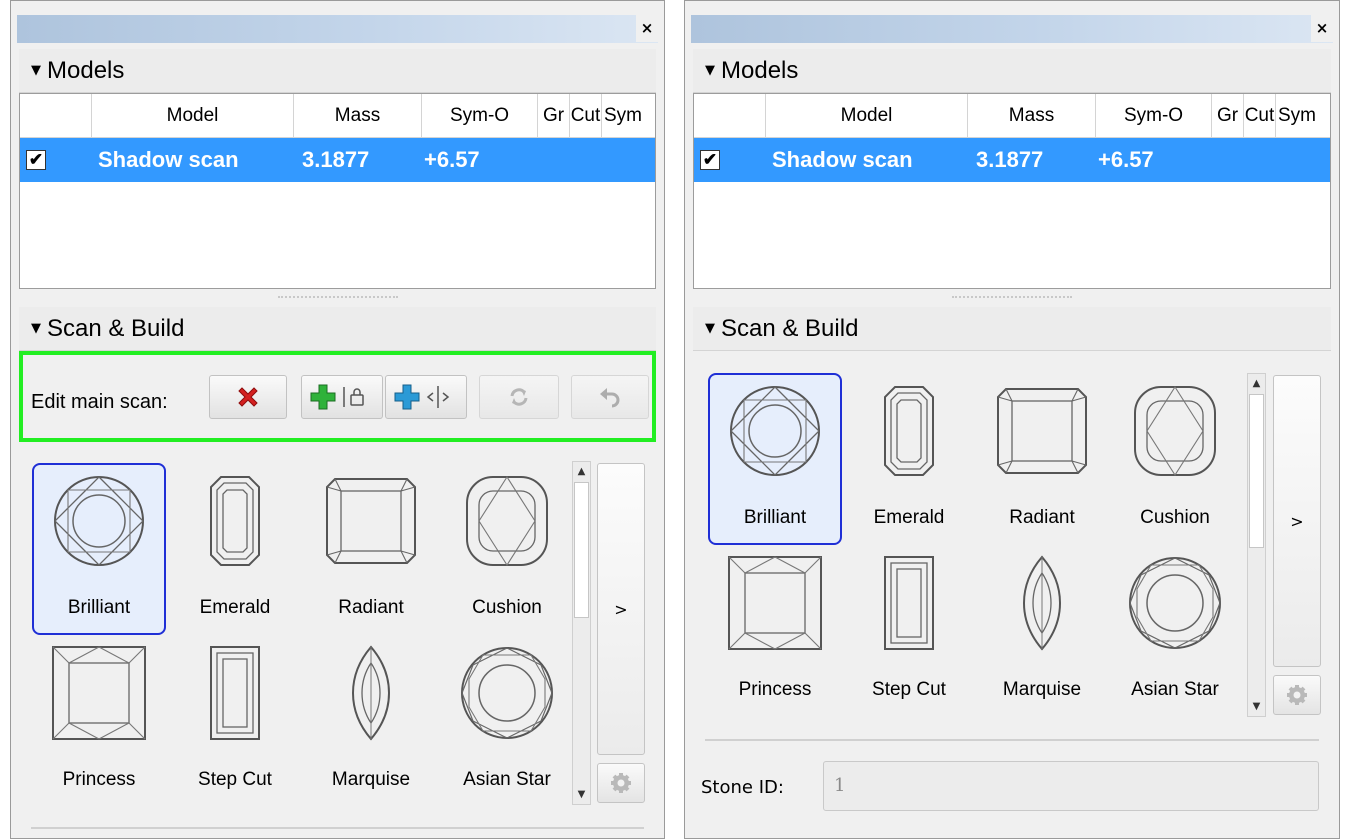 The image size is (1351, 839). Describe the element at coordinates (519, 397) in the screenshot. I see `refresh-scan-button` at that location.